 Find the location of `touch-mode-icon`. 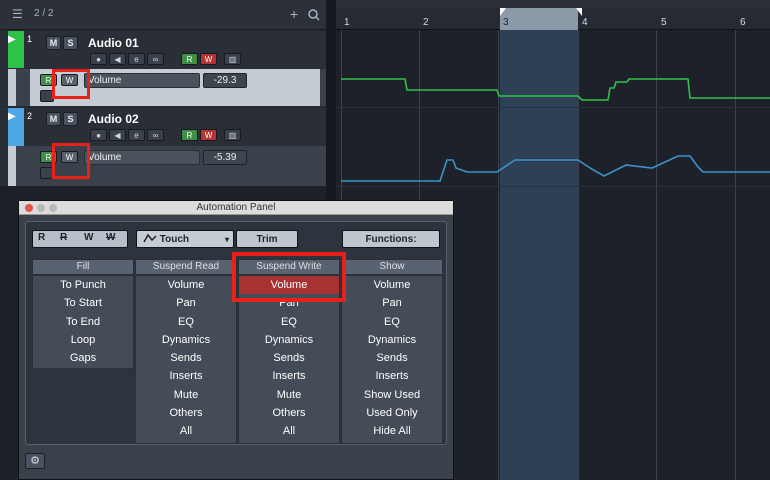

touch-mode-icon is located at coordinates (150, 238).